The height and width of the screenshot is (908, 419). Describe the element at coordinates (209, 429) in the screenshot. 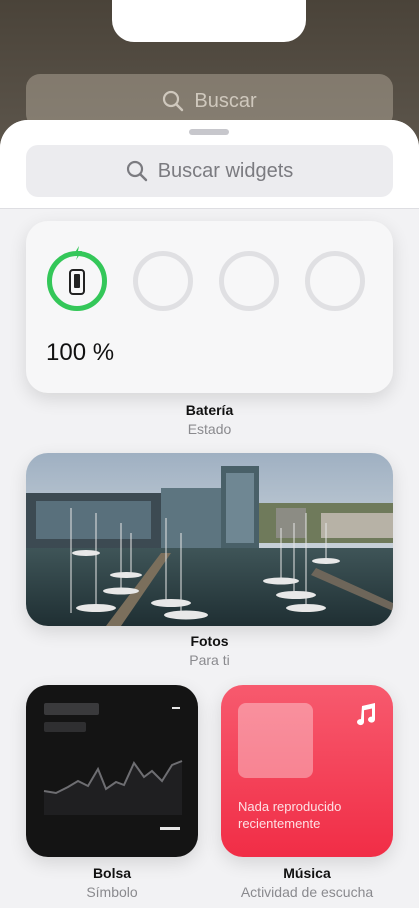

I see `battery-widget-subtitle: Estado` at that location.